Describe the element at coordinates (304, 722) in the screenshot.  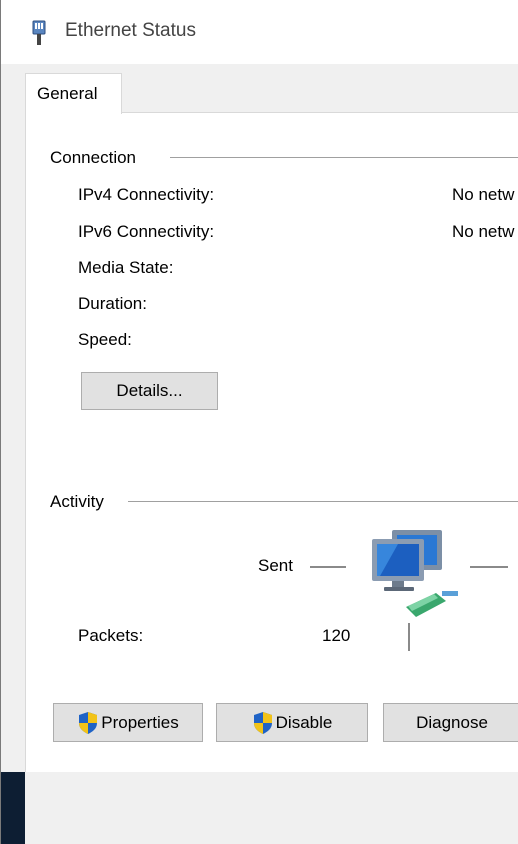
I see `disable-button-label: Disable` at that location.